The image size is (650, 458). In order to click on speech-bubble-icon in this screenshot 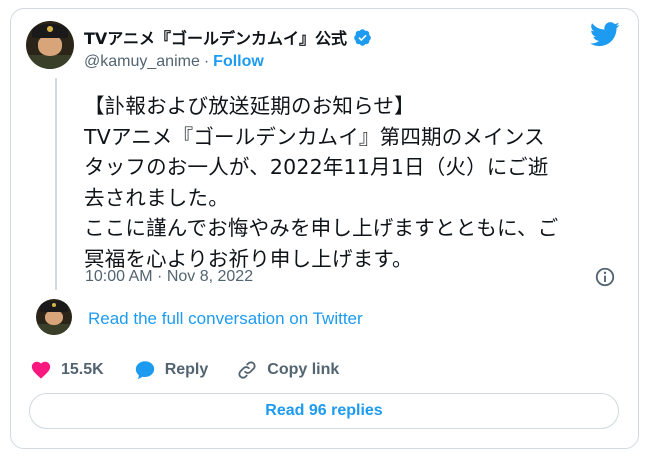, I will do `click(144, 370)`.